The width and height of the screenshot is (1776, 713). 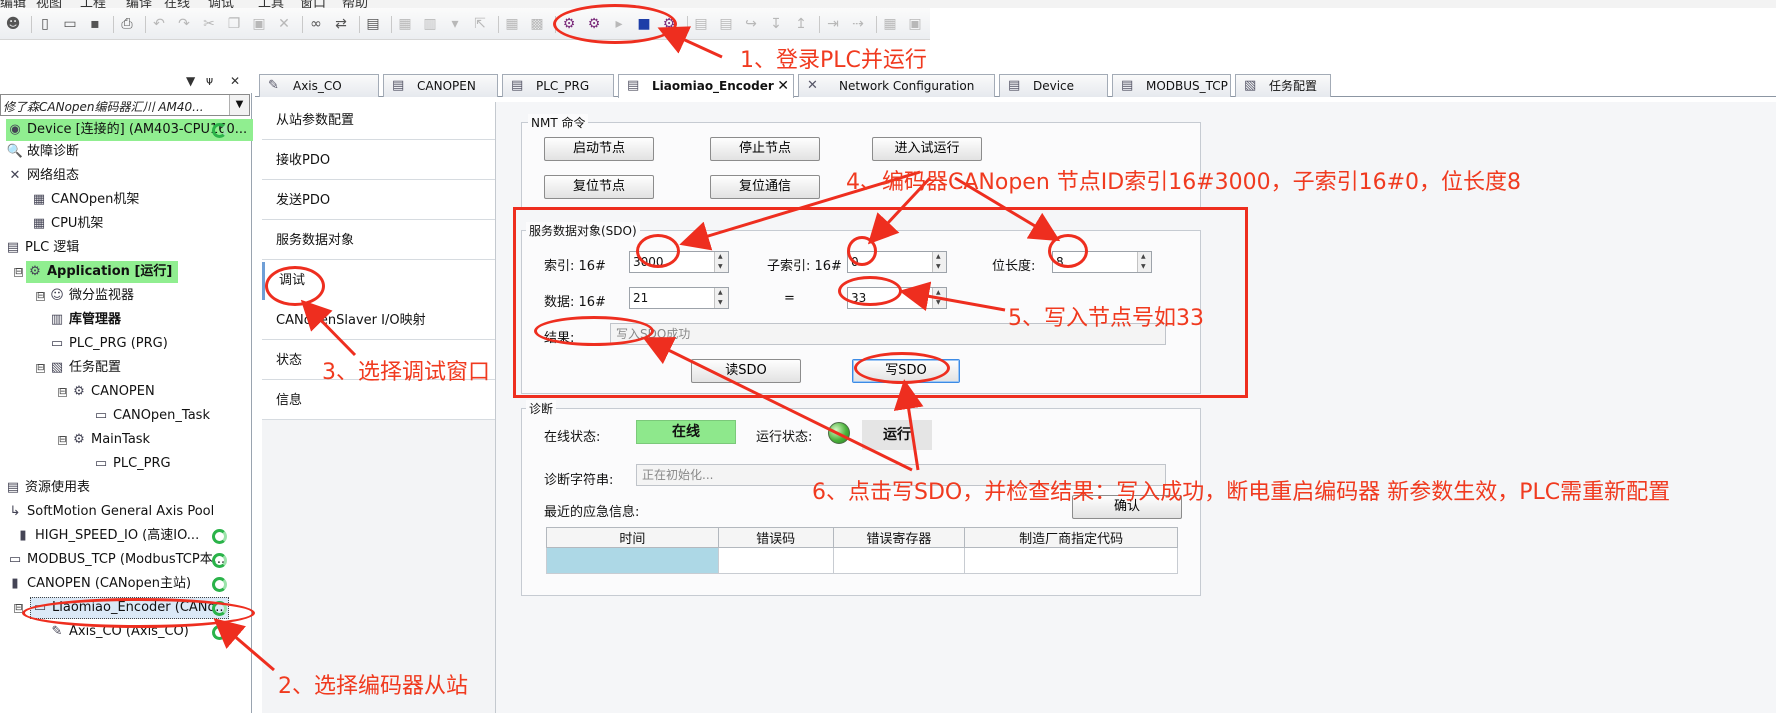 I want to click on user-icon: ☻, so click(x=13, y=24).